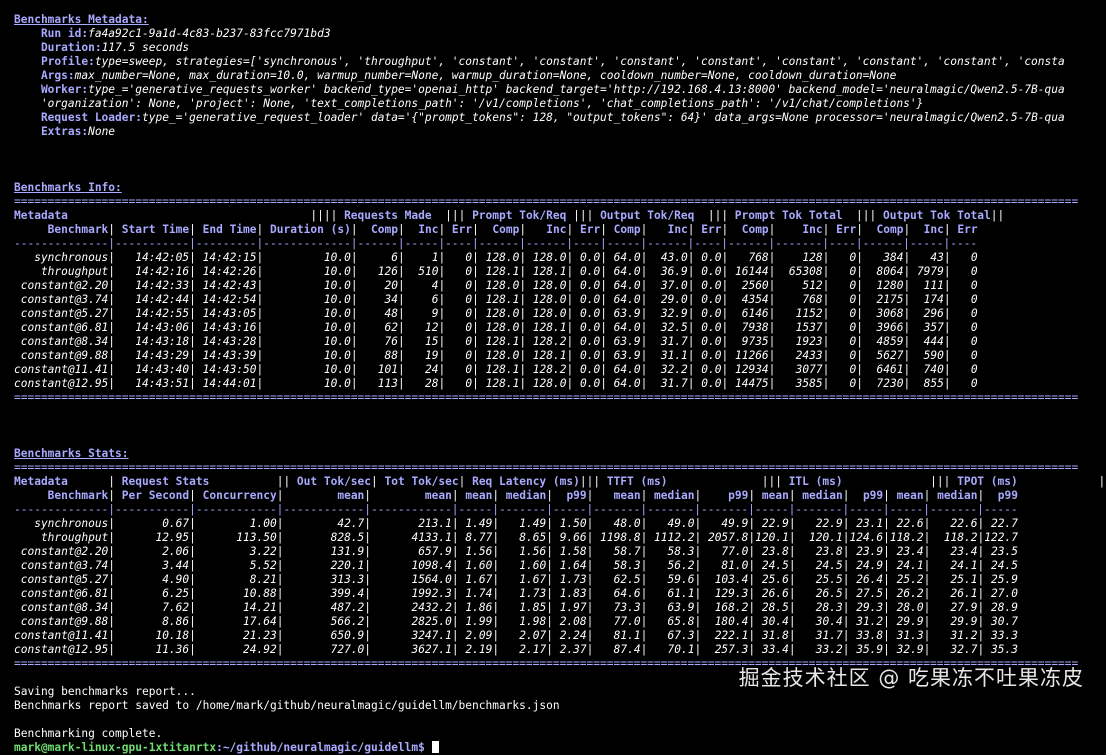  What do you see at coordinates (44, 75) in the screenshot?
I see `metadata-key: Args:` at bounding box center [44, 75].